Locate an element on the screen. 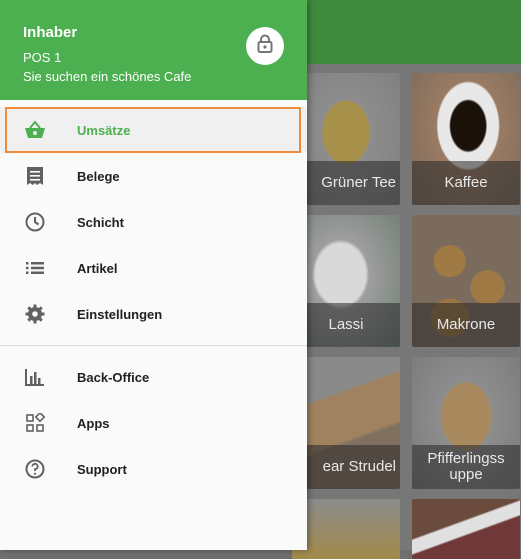 The image size is (521, 559). menu-item-belege: Belege is located at coordinates (153, 176).